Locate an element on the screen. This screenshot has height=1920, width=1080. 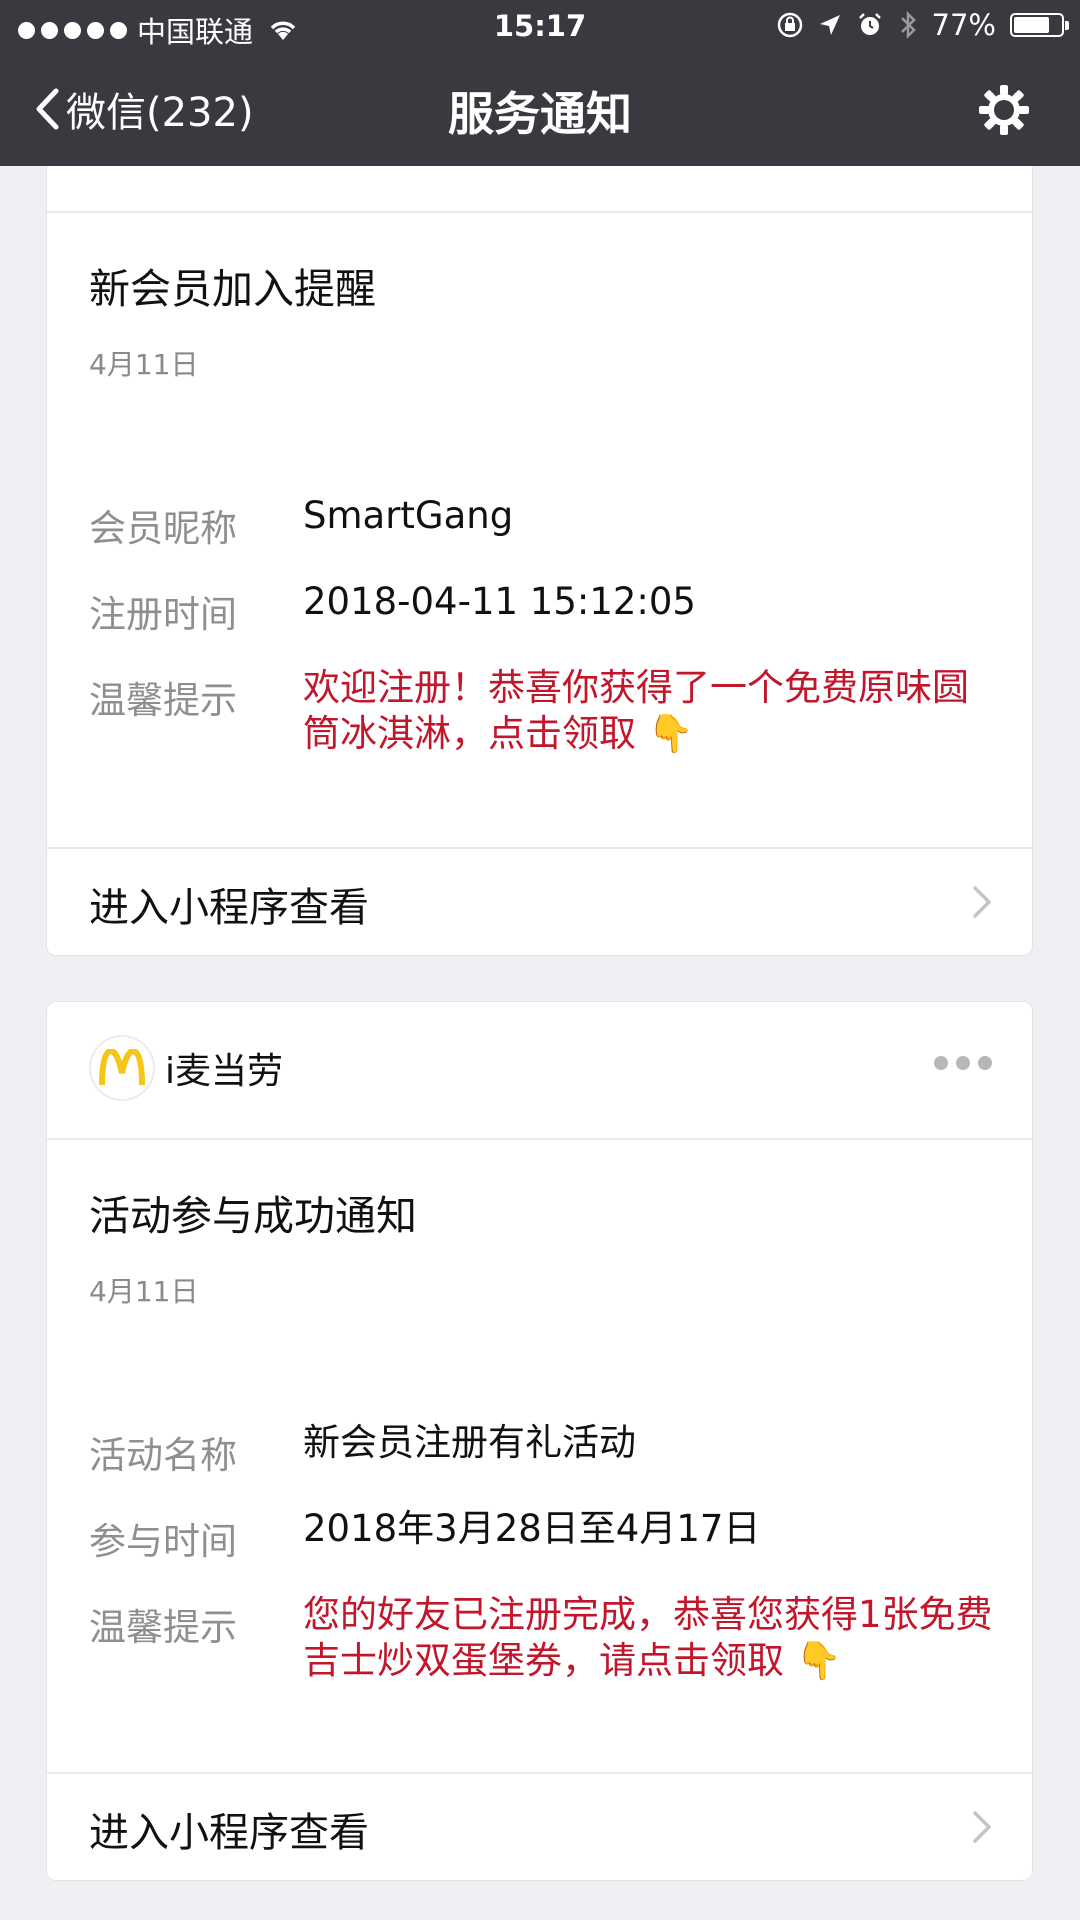
message-title: 活动参与成功通知 is located at coordinates (253, 1216).